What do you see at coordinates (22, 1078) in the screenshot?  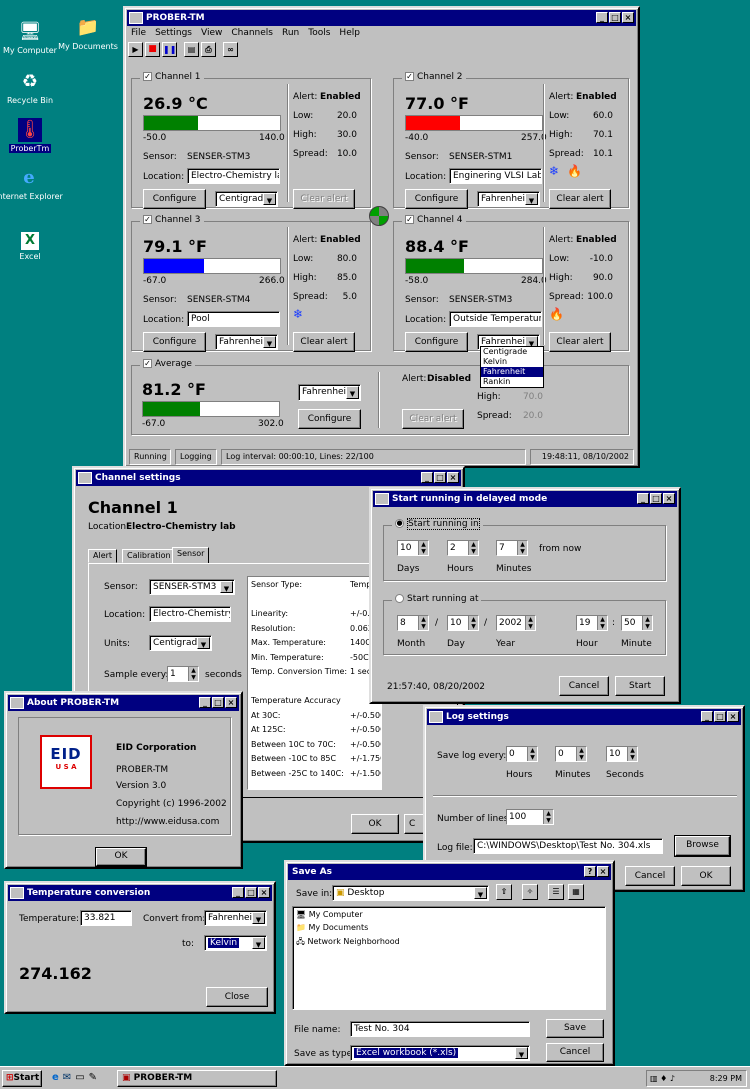 I see `start-button: ⊞Start` at bounding box center [22, 1078].